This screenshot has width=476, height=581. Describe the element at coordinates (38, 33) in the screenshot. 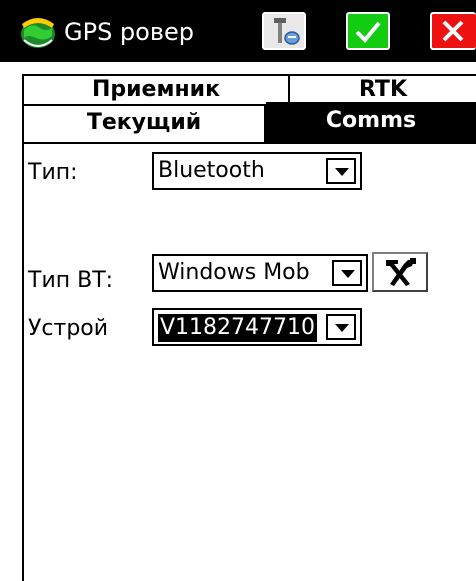

I see `gps-globe-icon` at that location.